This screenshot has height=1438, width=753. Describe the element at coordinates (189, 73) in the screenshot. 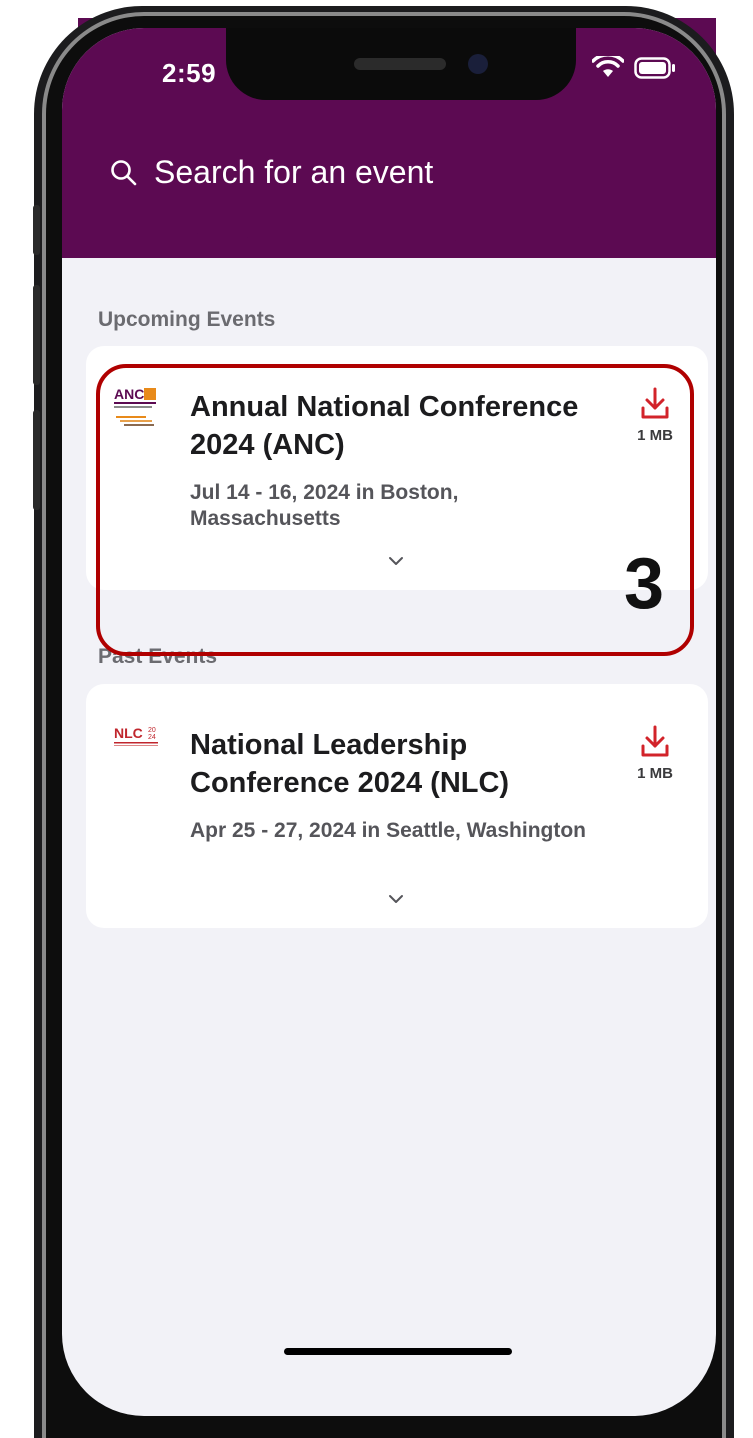

I see `status-time: 2:59` at that location.